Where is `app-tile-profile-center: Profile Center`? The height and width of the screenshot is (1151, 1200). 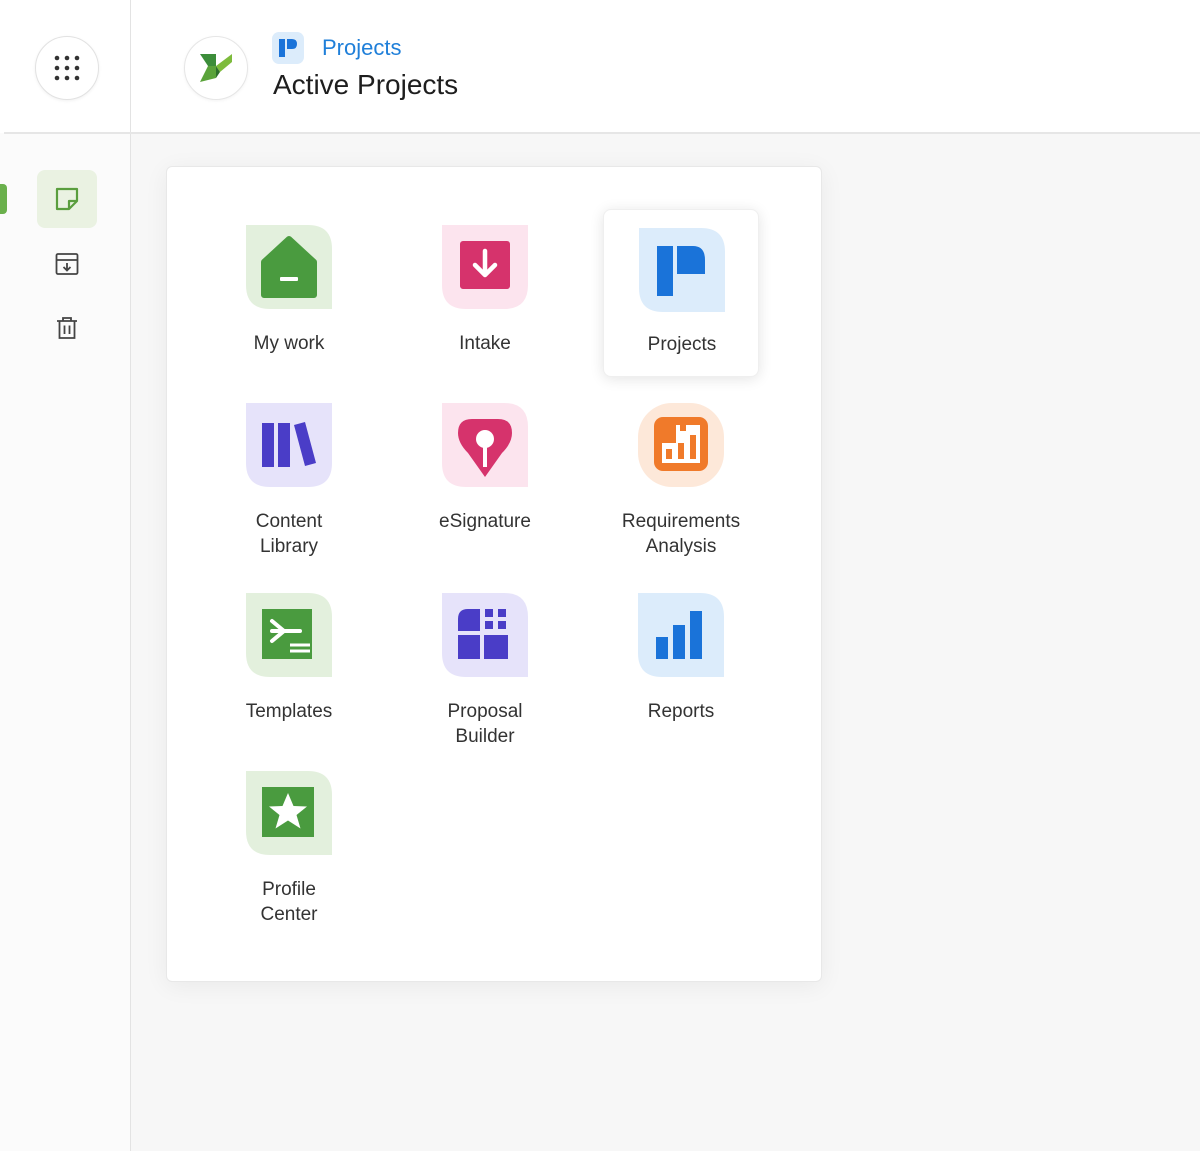 app-tile-profile-center: Profile Center is located at coordinates (289, 841).